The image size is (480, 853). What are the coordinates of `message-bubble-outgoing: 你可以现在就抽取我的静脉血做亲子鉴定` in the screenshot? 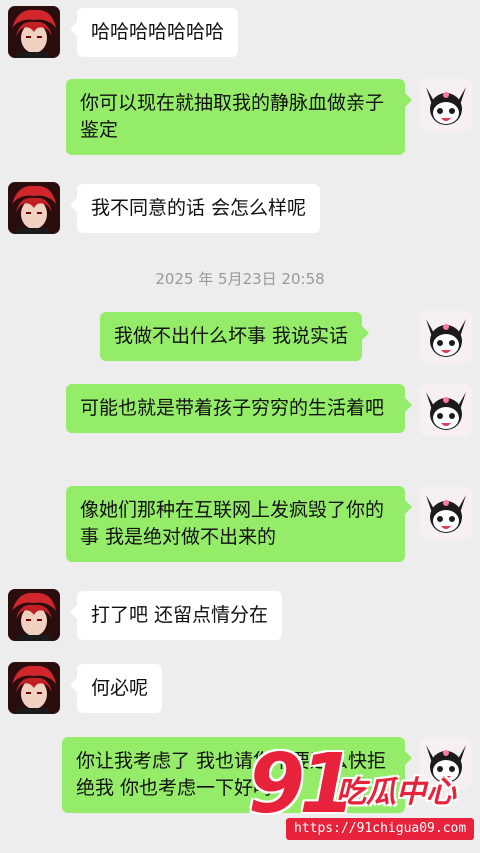 It's located at (239, 117).